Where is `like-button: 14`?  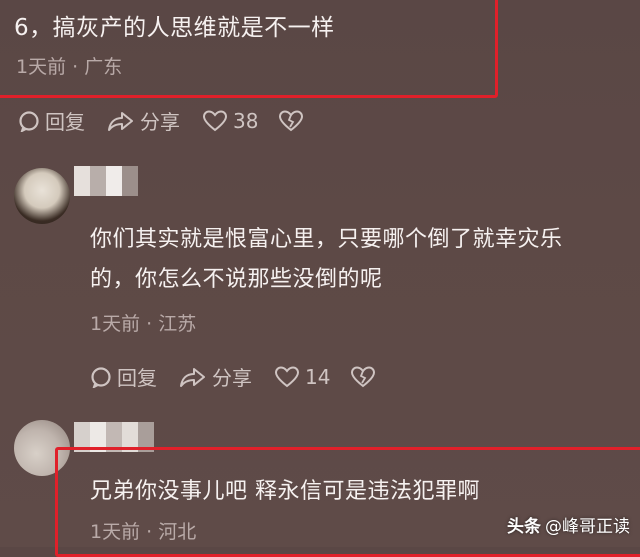
like-button: 14 is located at coordinates (302, 377).